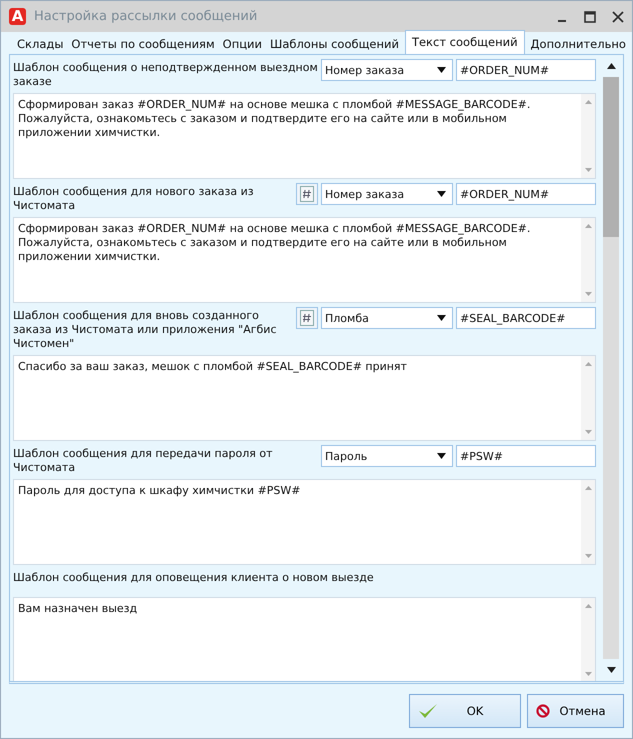 Image resolution: width=633 pixels, height=739 pixels. What do you see at coordinates (194, 577) in the screenshot?
I see `section-label: Шаблон сообщения для оповещения клиента о новом выезде` at bounding box center [194, 577].